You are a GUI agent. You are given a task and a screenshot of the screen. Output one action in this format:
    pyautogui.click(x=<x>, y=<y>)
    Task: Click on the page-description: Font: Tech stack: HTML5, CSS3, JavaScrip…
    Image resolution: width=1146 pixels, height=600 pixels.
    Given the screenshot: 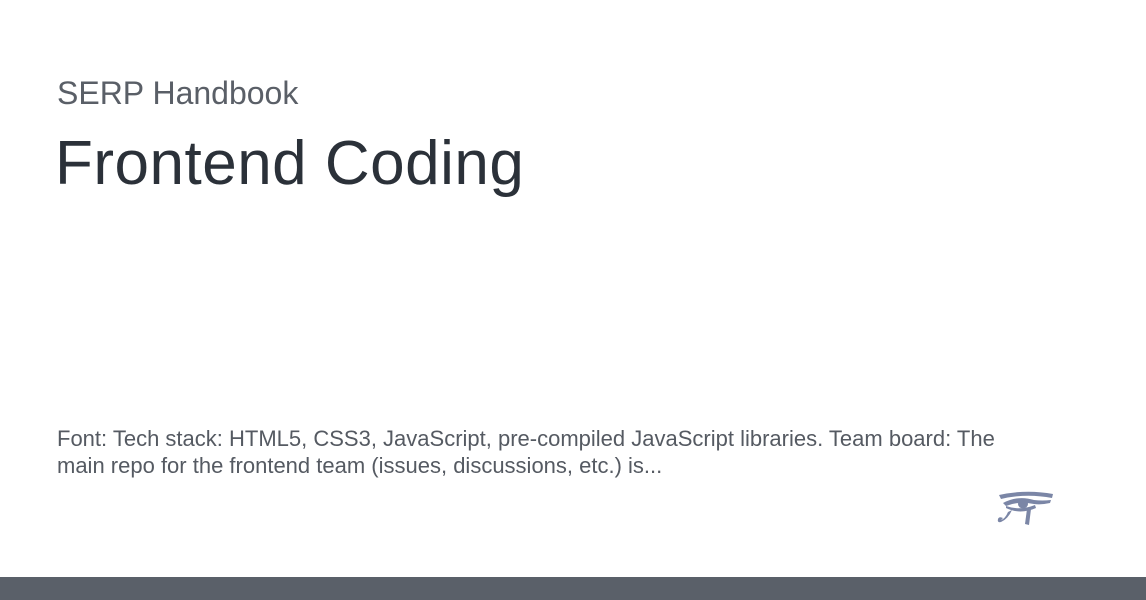 What is the action you would take?
    pyautogui.click(x=526, y=452)
    